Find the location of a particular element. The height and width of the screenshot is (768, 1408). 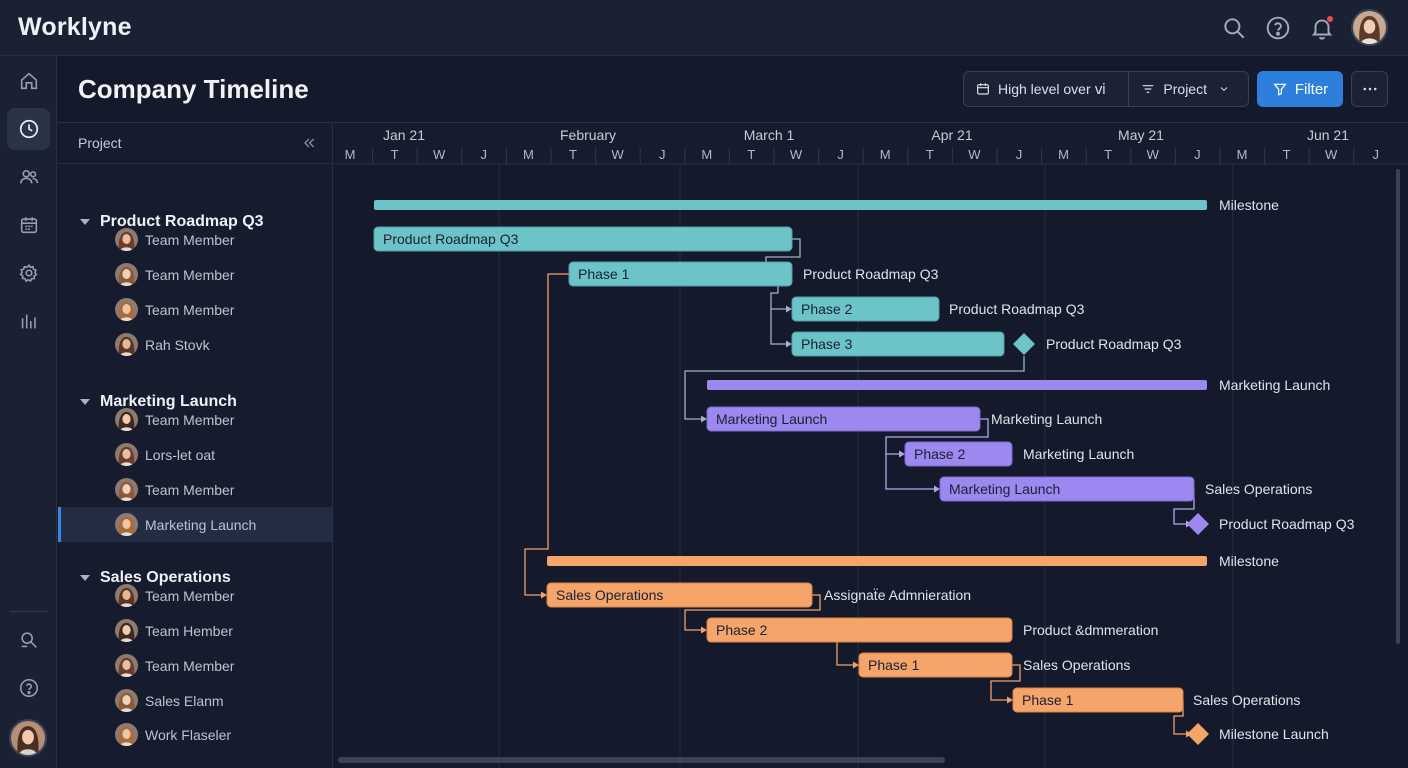

filter-icon is located at coordinates (1280, 89).